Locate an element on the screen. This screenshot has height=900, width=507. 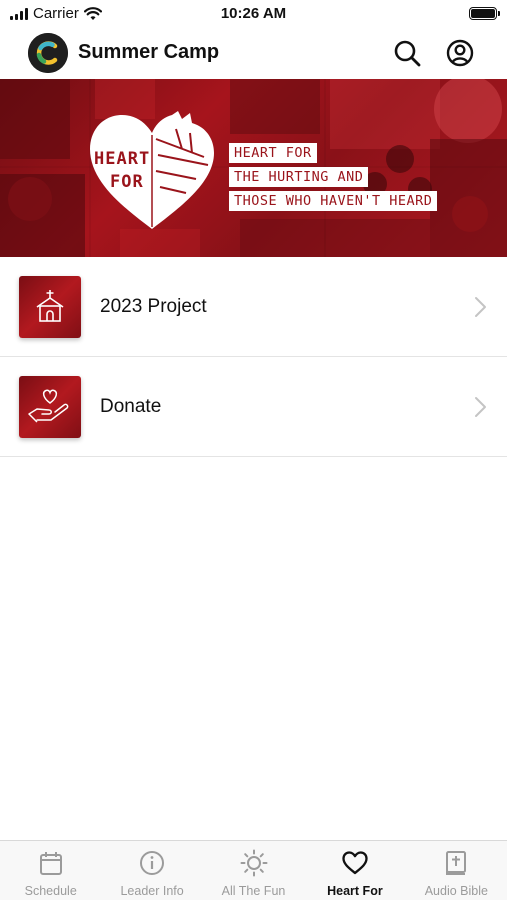
search-button is located at coordinates (407, 53).